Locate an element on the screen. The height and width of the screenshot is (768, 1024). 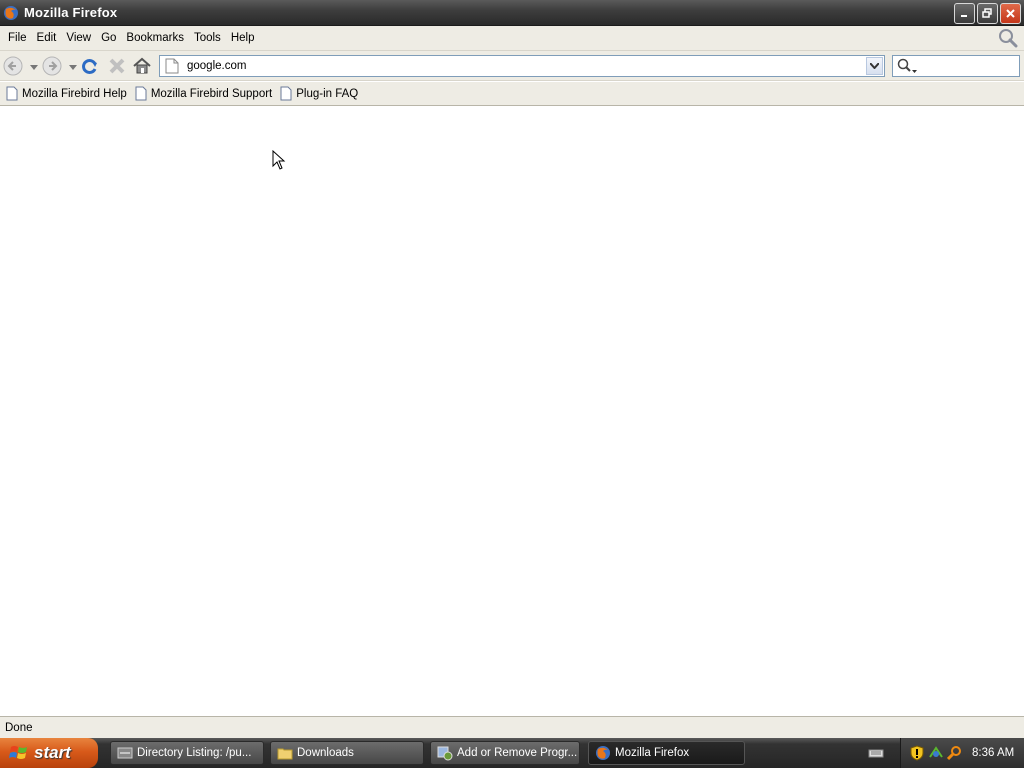
home-button is located at coordinates (142, 66).